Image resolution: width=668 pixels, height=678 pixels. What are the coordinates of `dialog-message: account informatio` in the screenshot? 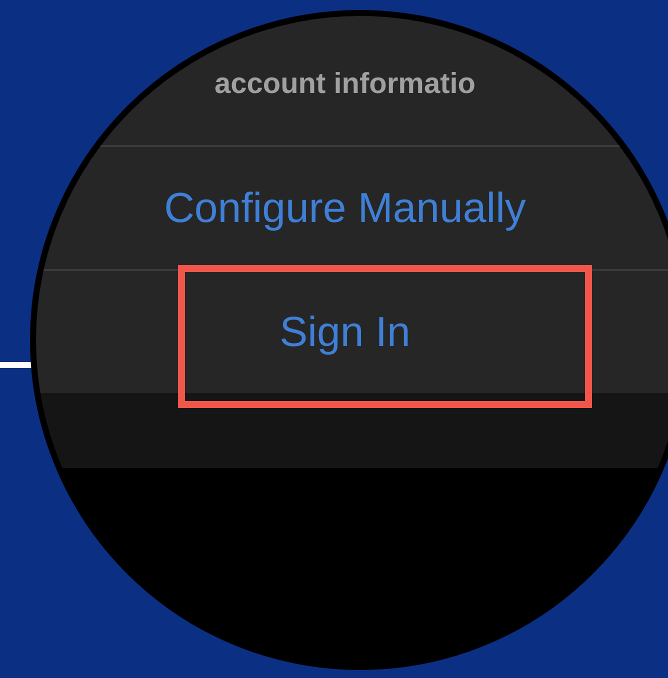 It's located at (345, 84).